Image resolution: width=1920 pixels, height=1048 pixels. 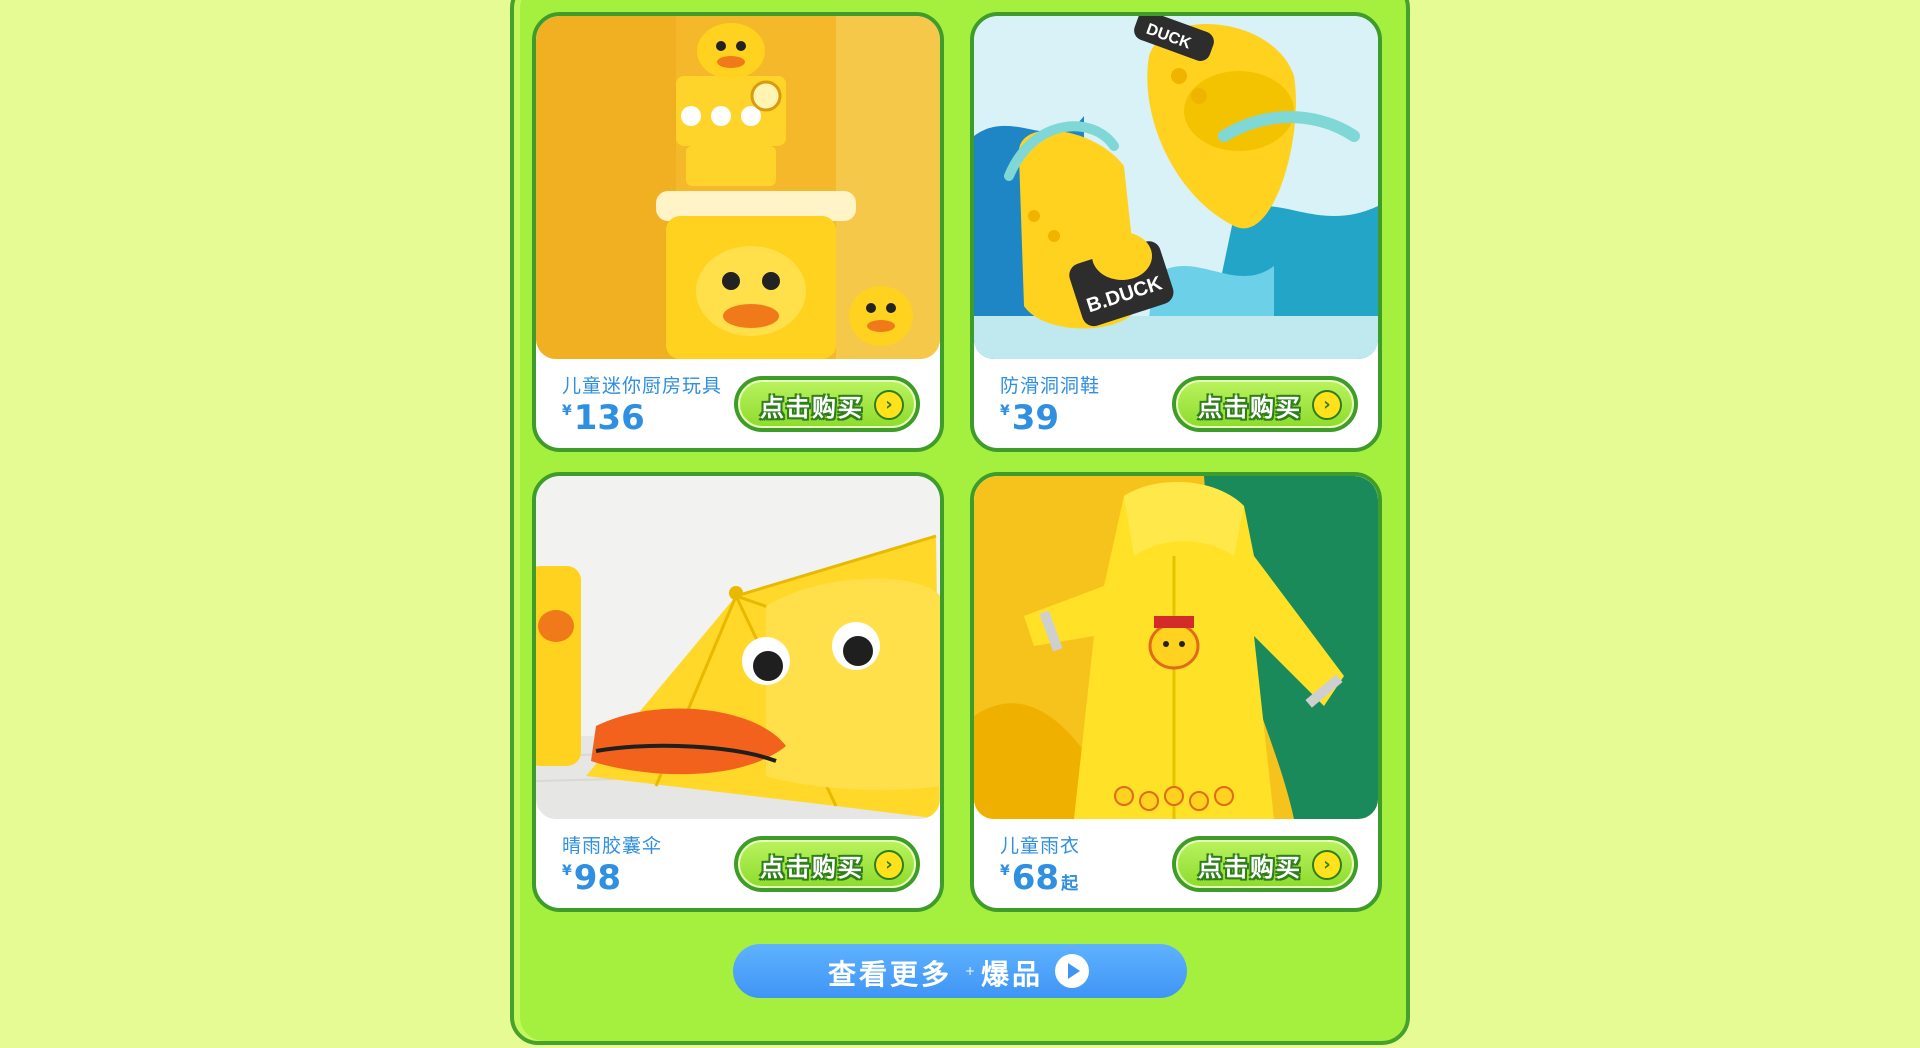 What do you see at coordinates (960, 971) in the screenshot?
I see `view-more-button: 查看更多 + 爆品` at bounding box center [960, 971].